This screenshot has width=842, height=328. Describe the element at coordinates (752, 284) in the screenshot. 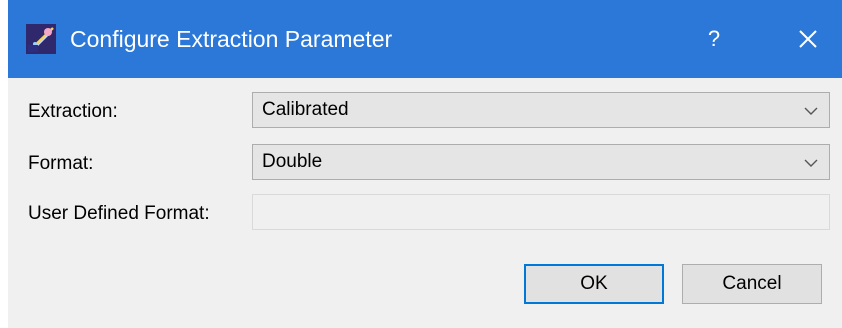

I see `cancel-button: Cancel` at that location.